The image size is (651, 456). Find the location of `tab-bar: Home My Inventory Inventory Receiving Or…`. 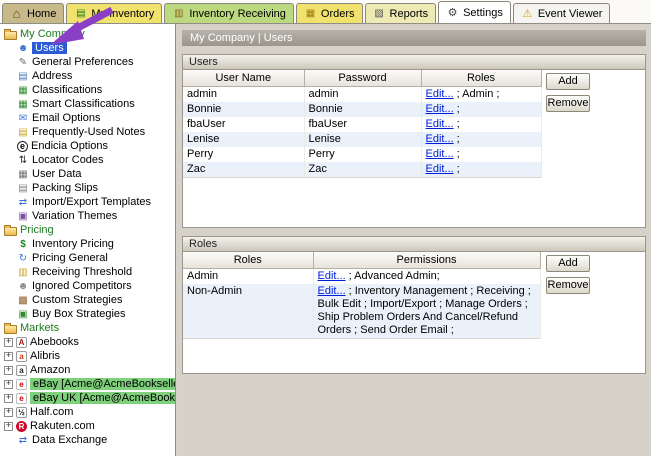

tab-bar: Home My Inventory Inventory Receiving Or… is located at coordinates (325, 12).